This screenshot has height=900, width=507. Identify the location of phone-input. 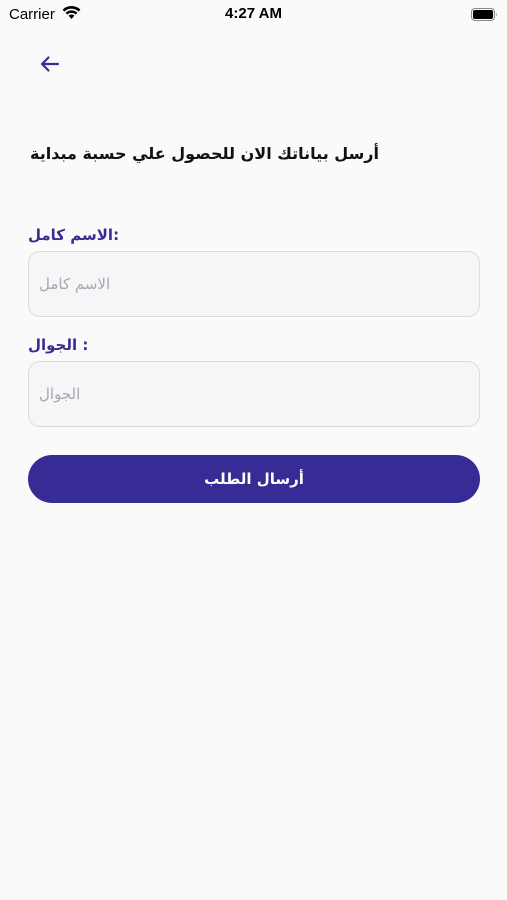
(254, 394).